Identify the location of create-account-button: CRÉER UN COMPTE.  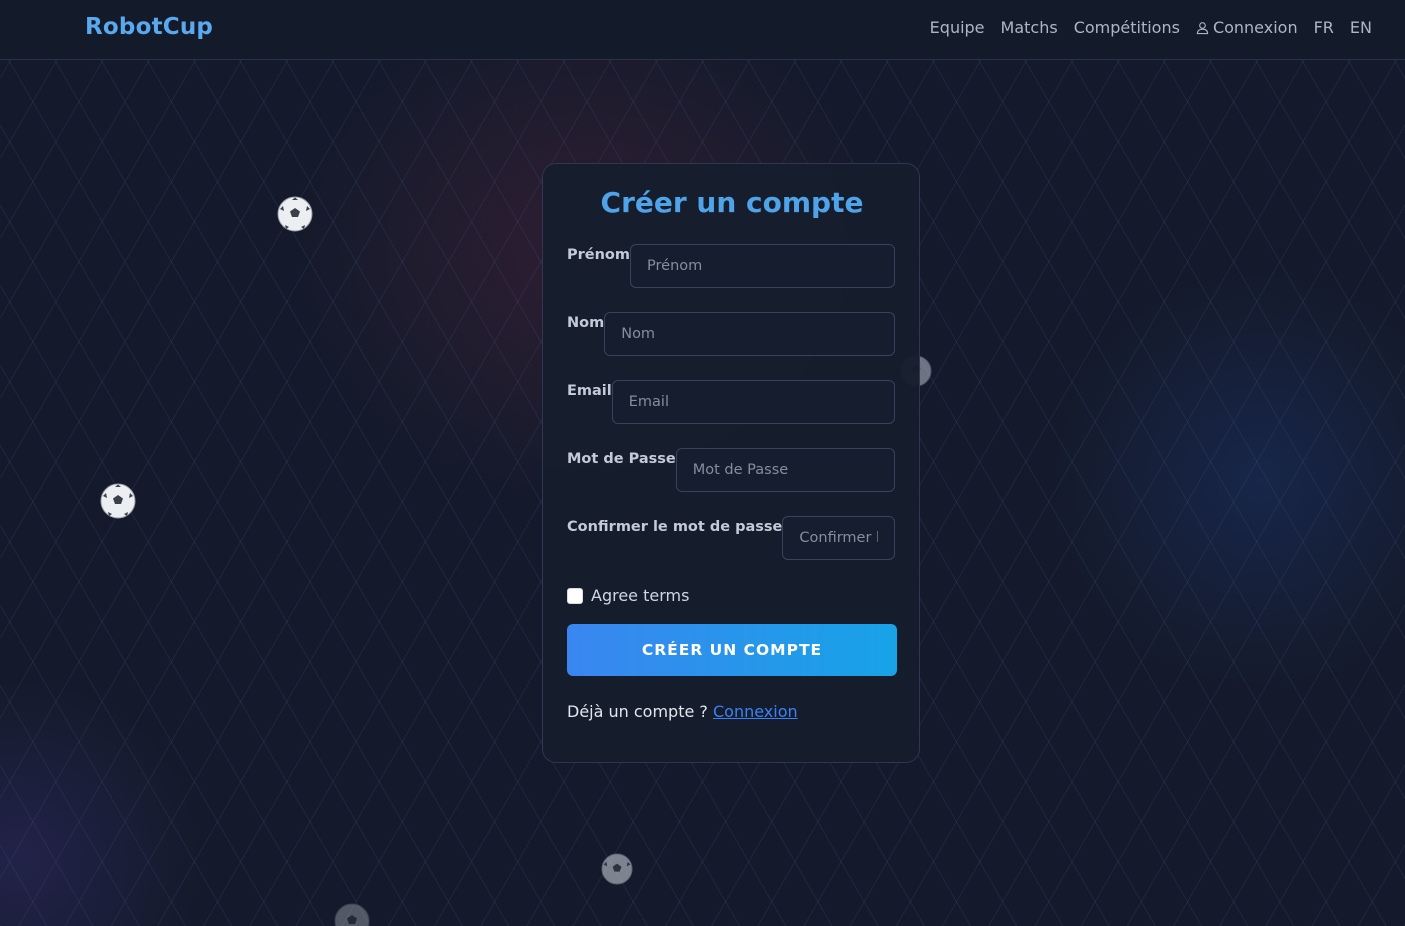
(732, 650).